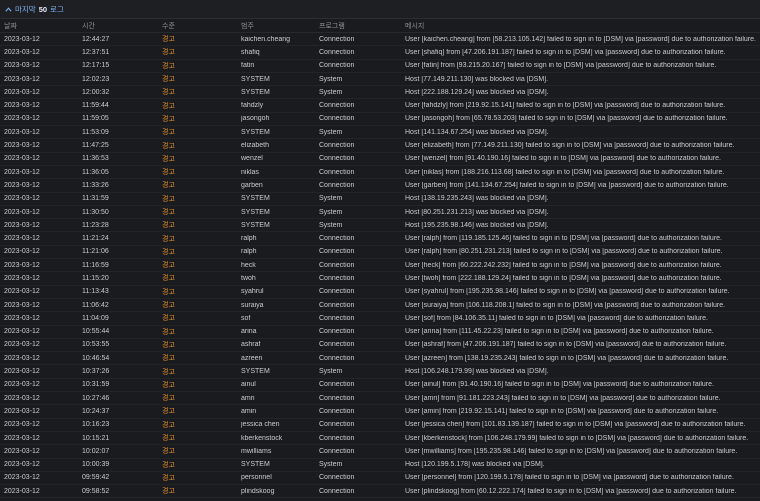 The height and width of the screenshot is (501, 760). What do you see at coordinates (95, 239) in the screenshot?
I see `log-time: 11:21:24` at bounding box center [95, 239].